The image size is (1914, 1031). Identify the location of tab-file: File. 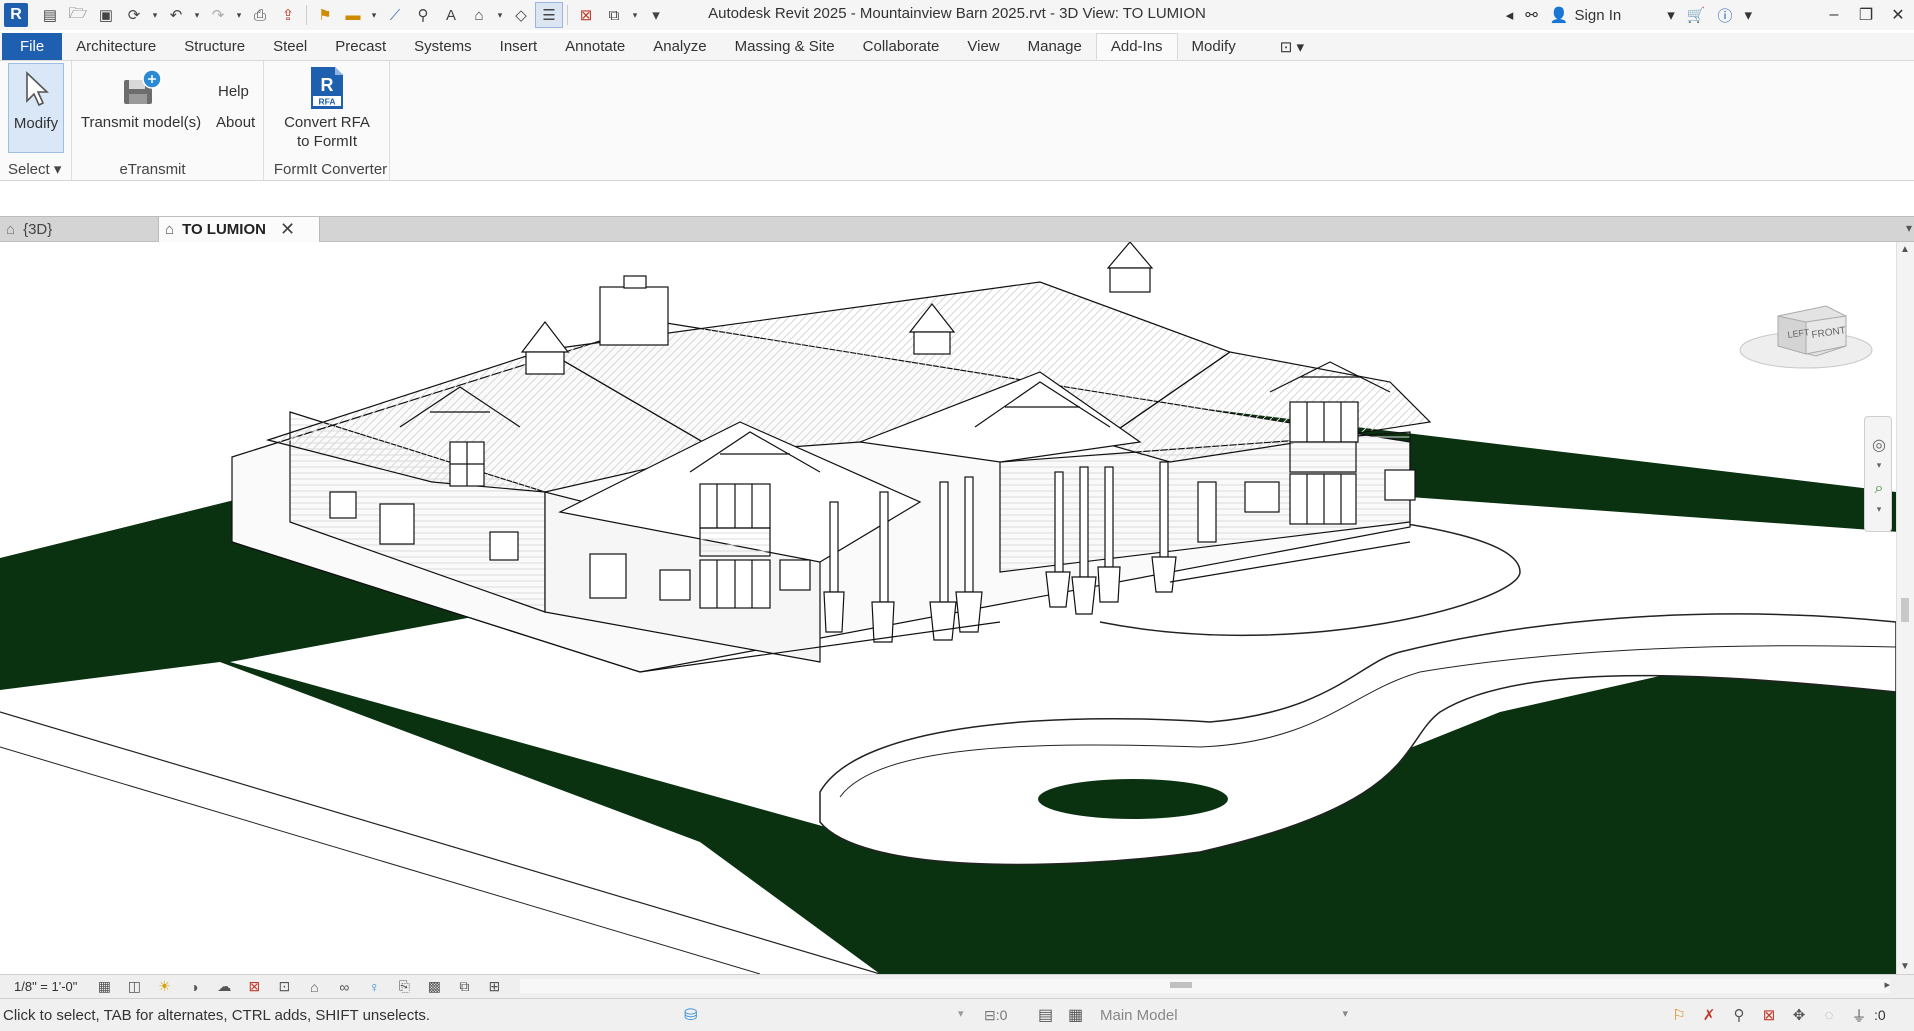
(32, 46).